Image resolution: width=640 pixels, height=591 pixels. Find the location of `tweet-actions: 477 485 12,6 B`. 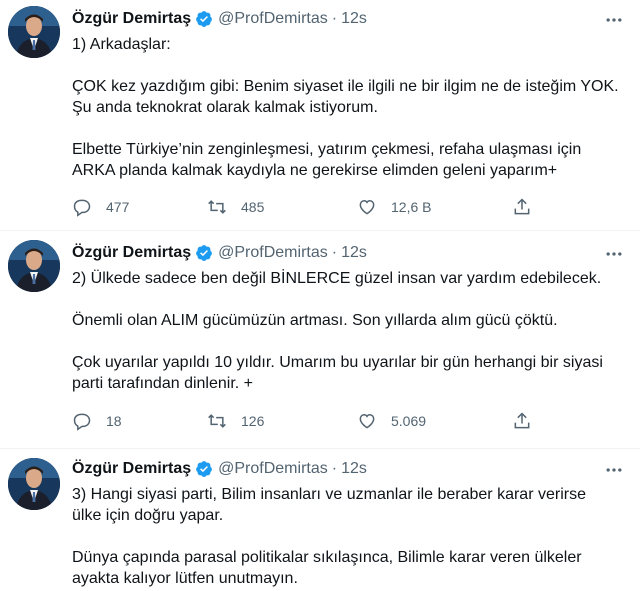

tweet-actions: 477 485 12,6 B is located at coordinates (307, 207).